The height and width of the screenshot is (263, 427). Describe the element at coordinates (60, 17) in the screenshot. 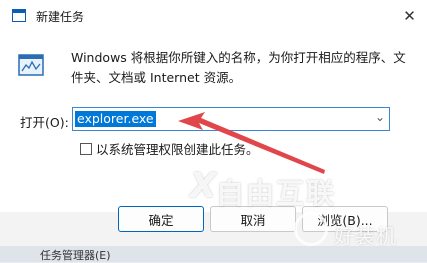

I see `window-title: 新建任务` at that location.